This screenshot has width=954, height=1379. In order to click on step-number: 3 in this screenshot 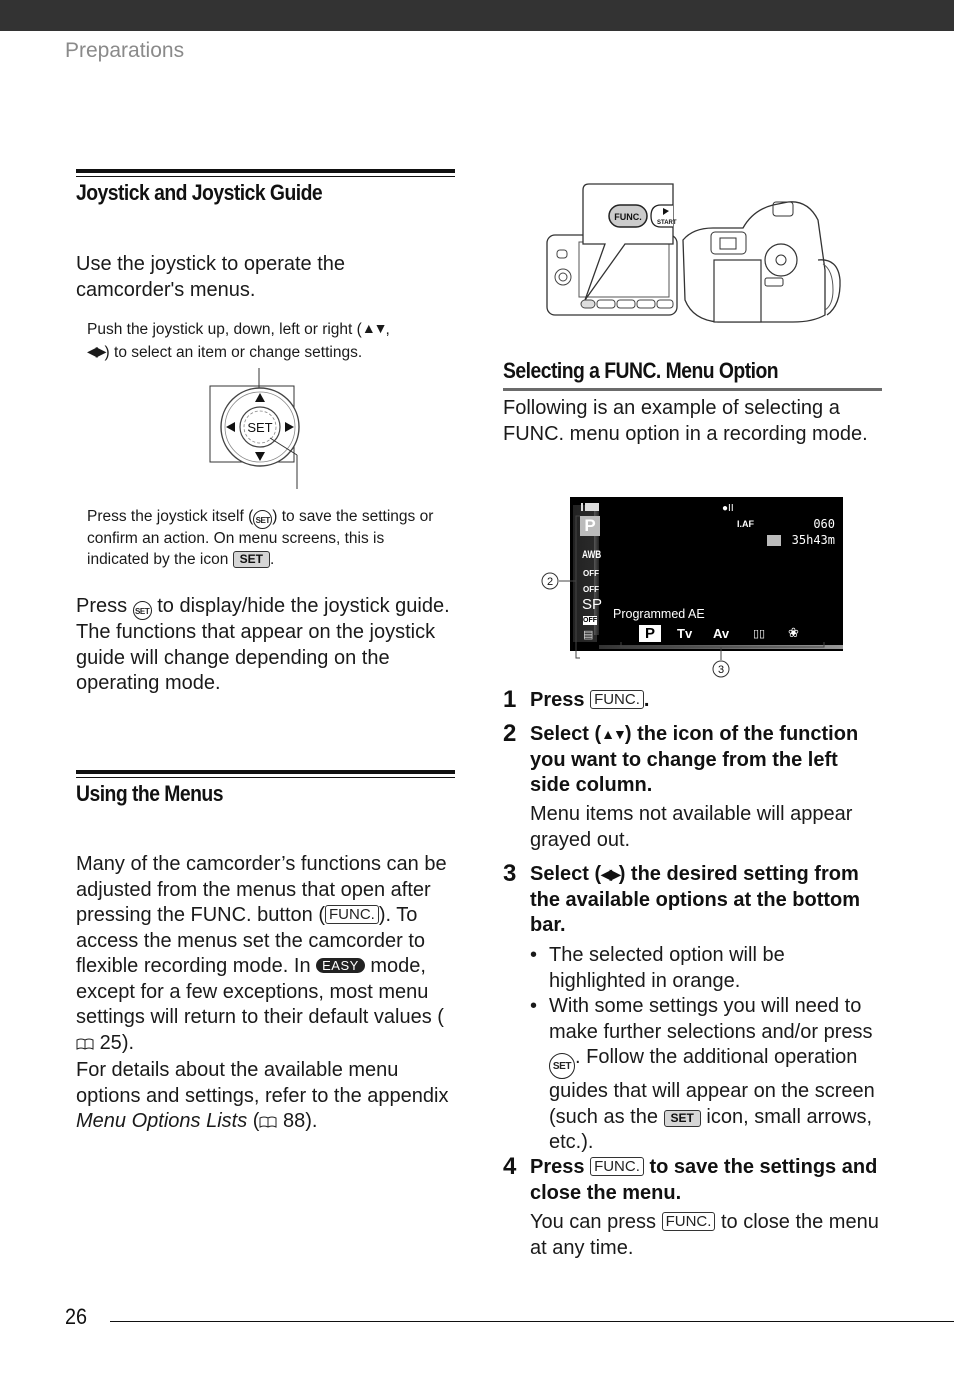, I will do `click(510, 873)`.